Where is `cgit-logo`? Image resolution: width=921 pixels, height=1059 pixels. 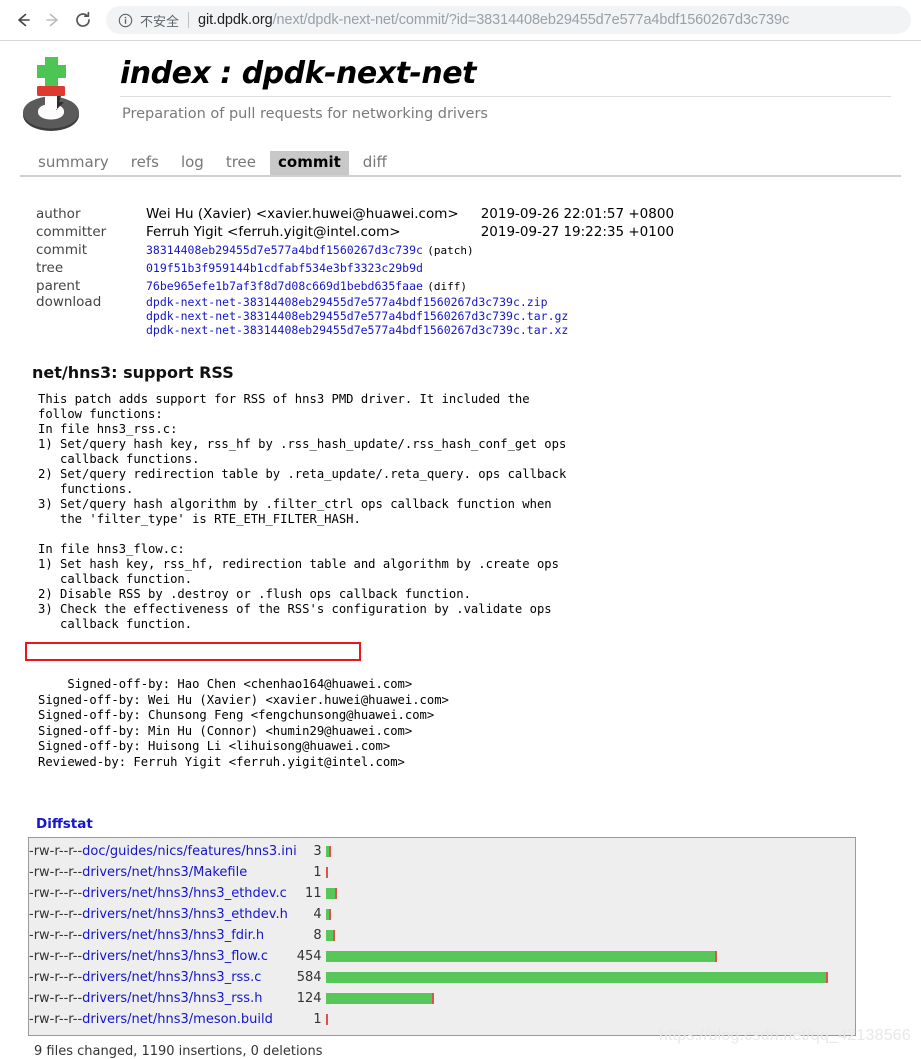 cgit-logo is located at coordinates (53, 94).